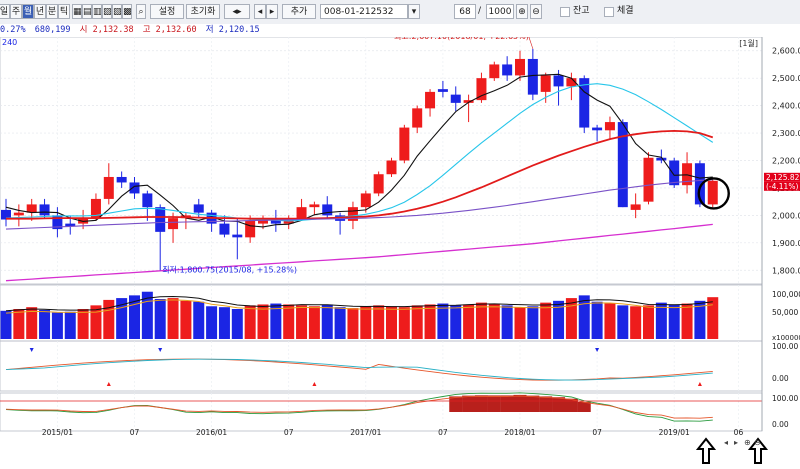 The image size is (800, 469). What do you see at coordinates (414, 11) in the screenshot?
I see `dropdown-icon: ▾` at bounding box center [414, 11].